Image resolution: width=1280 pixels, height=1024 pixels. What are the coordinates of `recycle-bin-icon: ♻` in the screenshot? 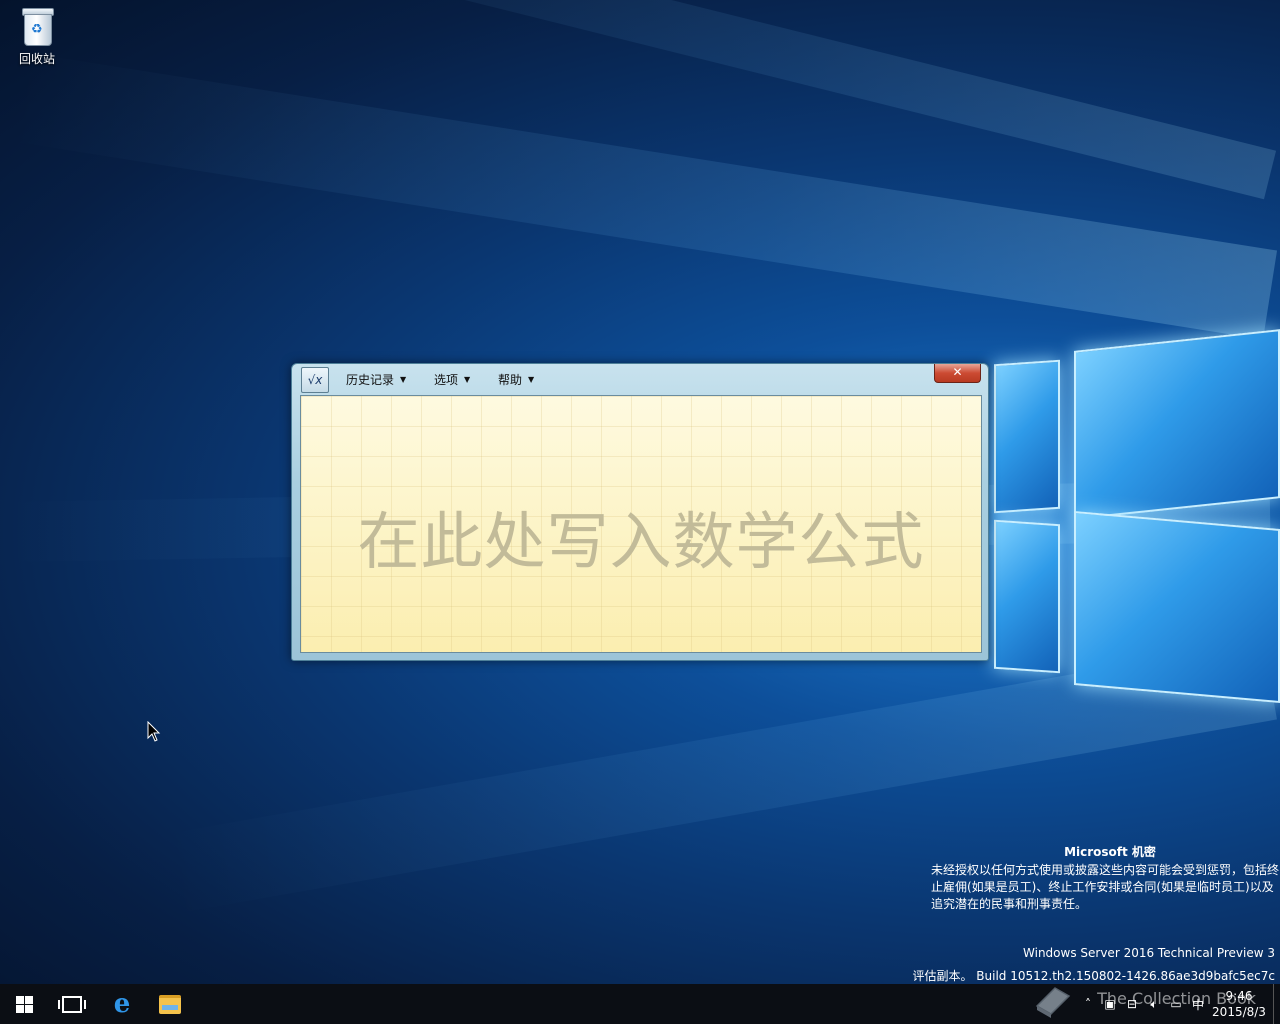 It's located at (37, 26).